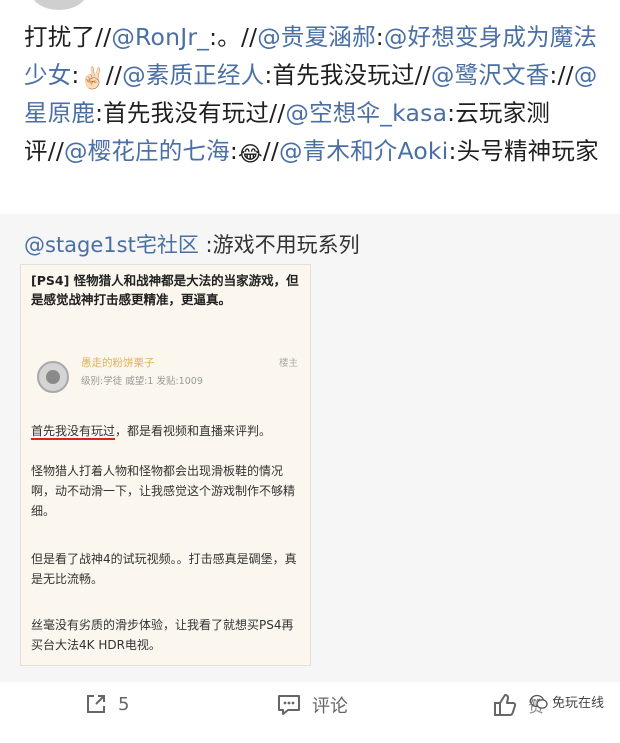 This screenshot has width=620, height=743. Describe the element at coordinates (118, 363) in the screenshot. I see `image-username: 愚走的粉饼栗子` at that location.